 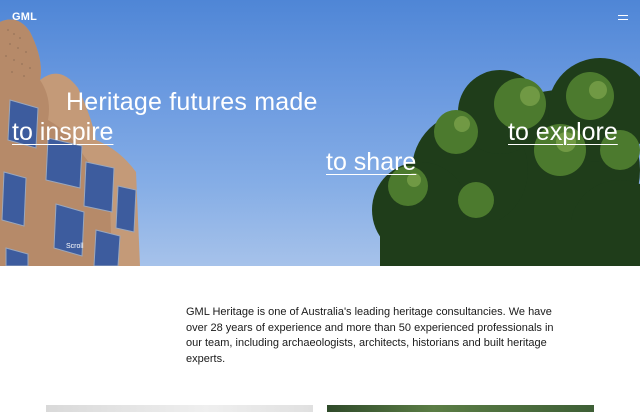 What do you see at coordinates (75, 246) in the screenshot?
I see `scroll-indicator: Scroll` at bounding box center [75, 246].